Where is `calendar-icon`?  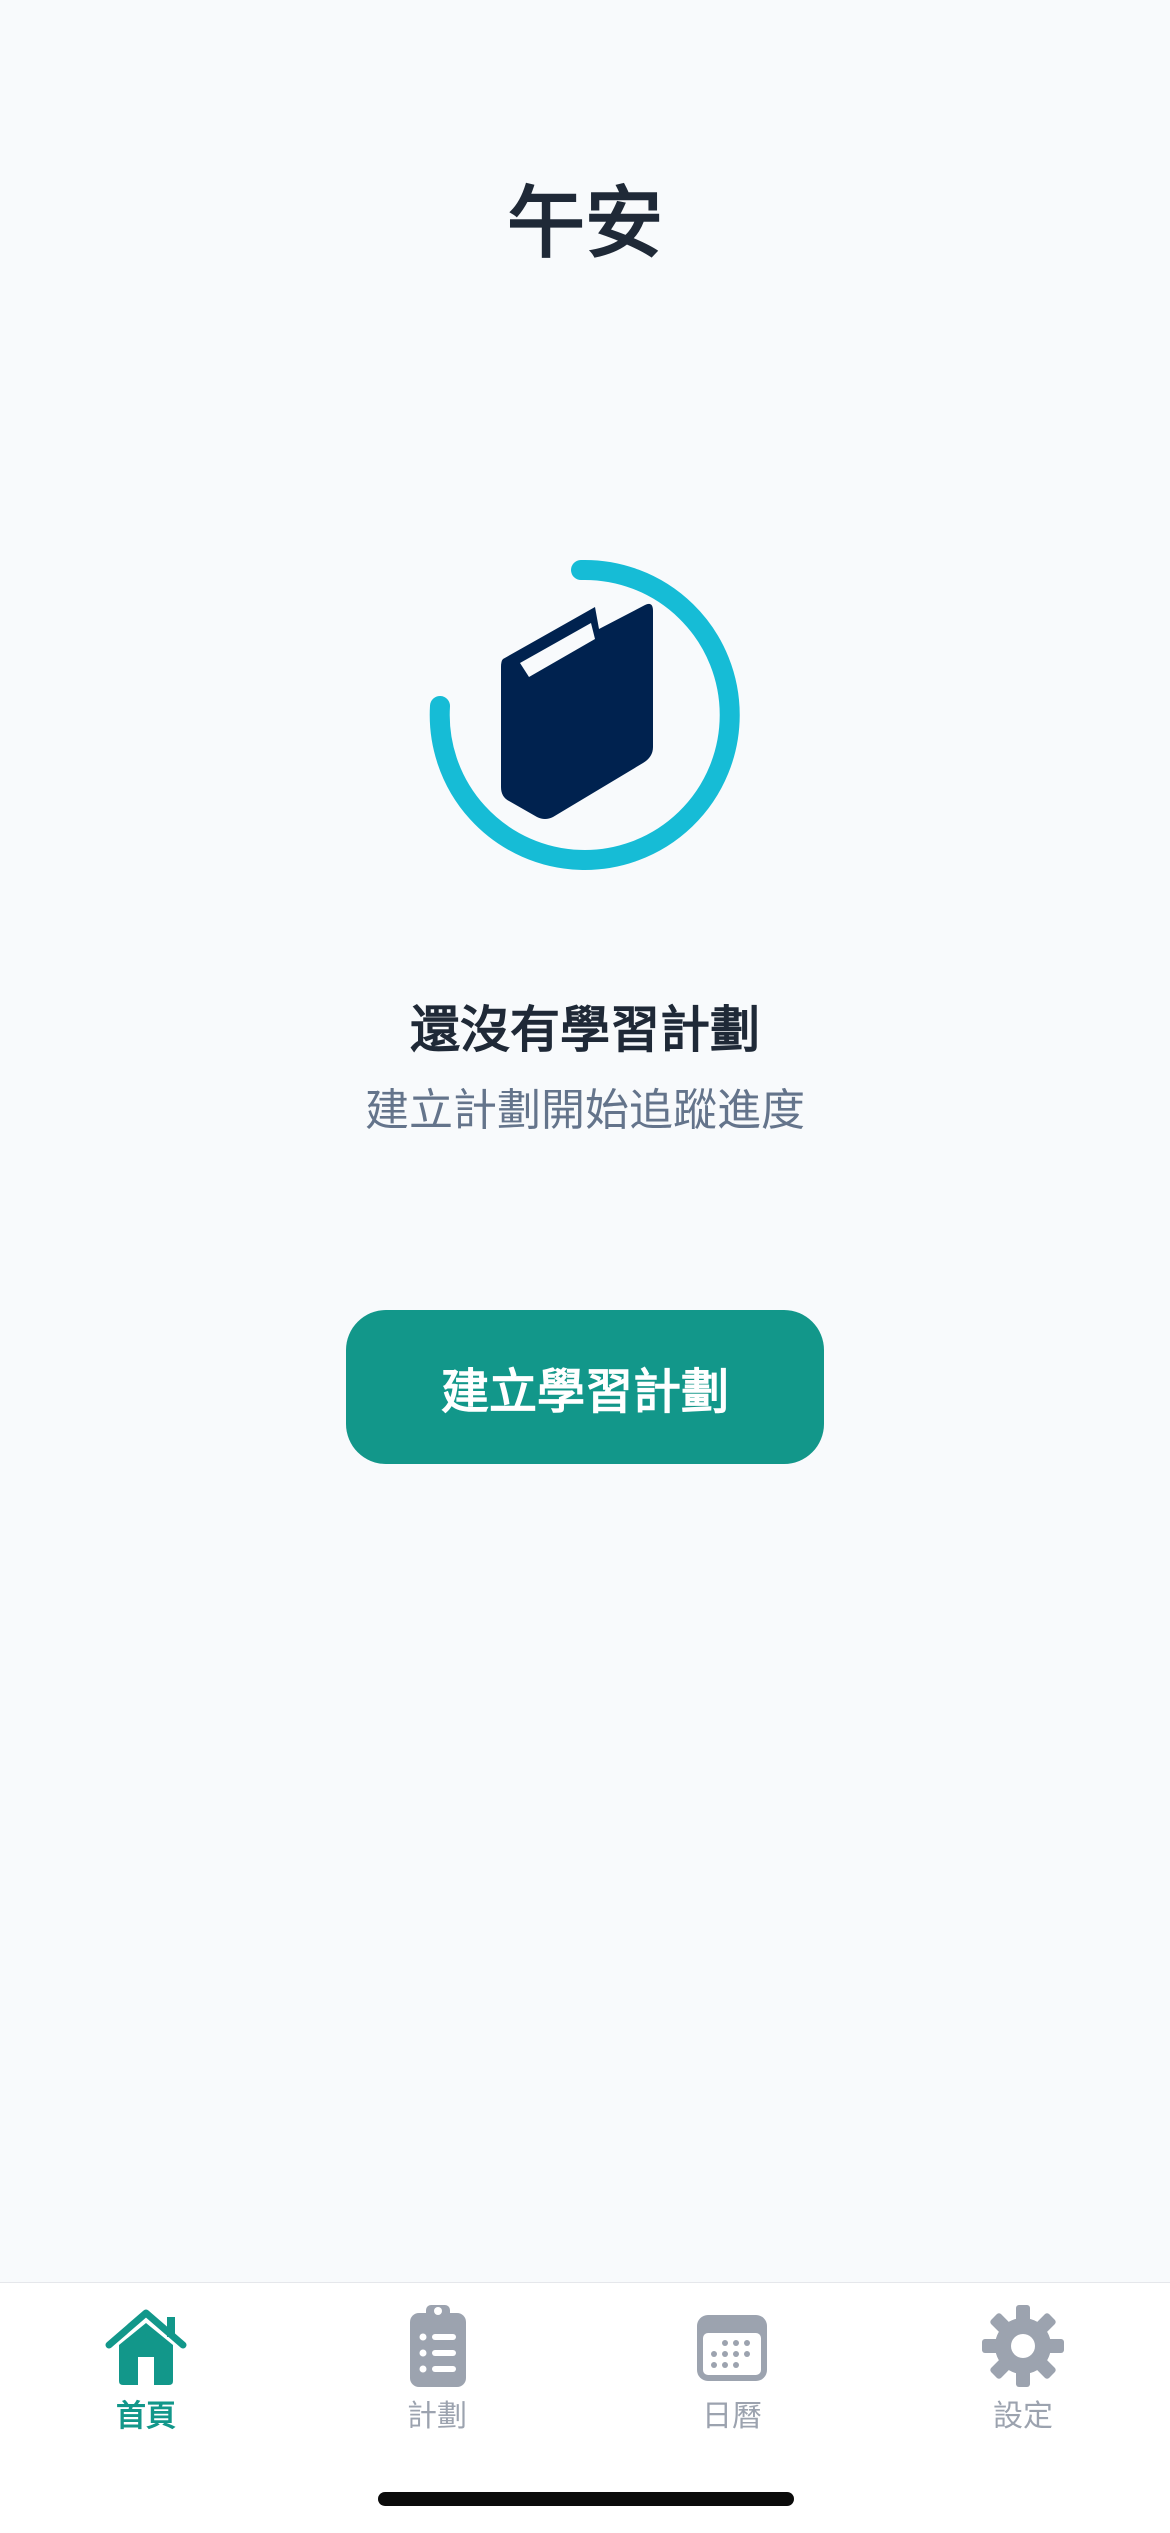
calendar-icon is located at coordinates (732, 2346).